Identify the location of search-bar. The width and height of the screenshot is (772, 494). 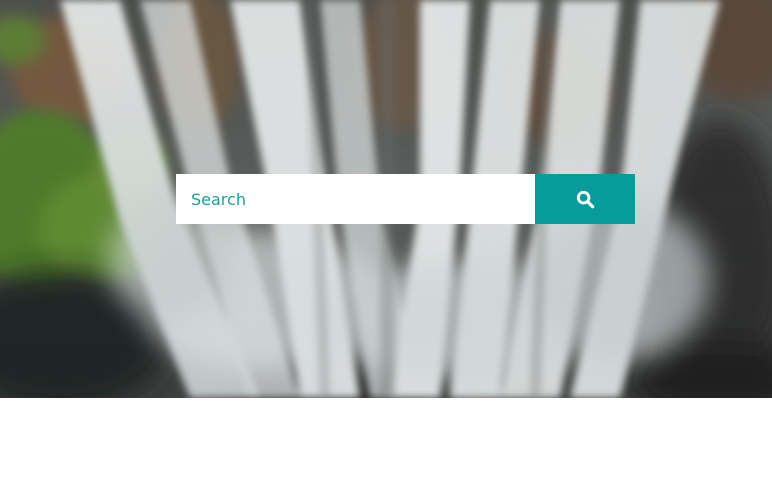
(405, 199).